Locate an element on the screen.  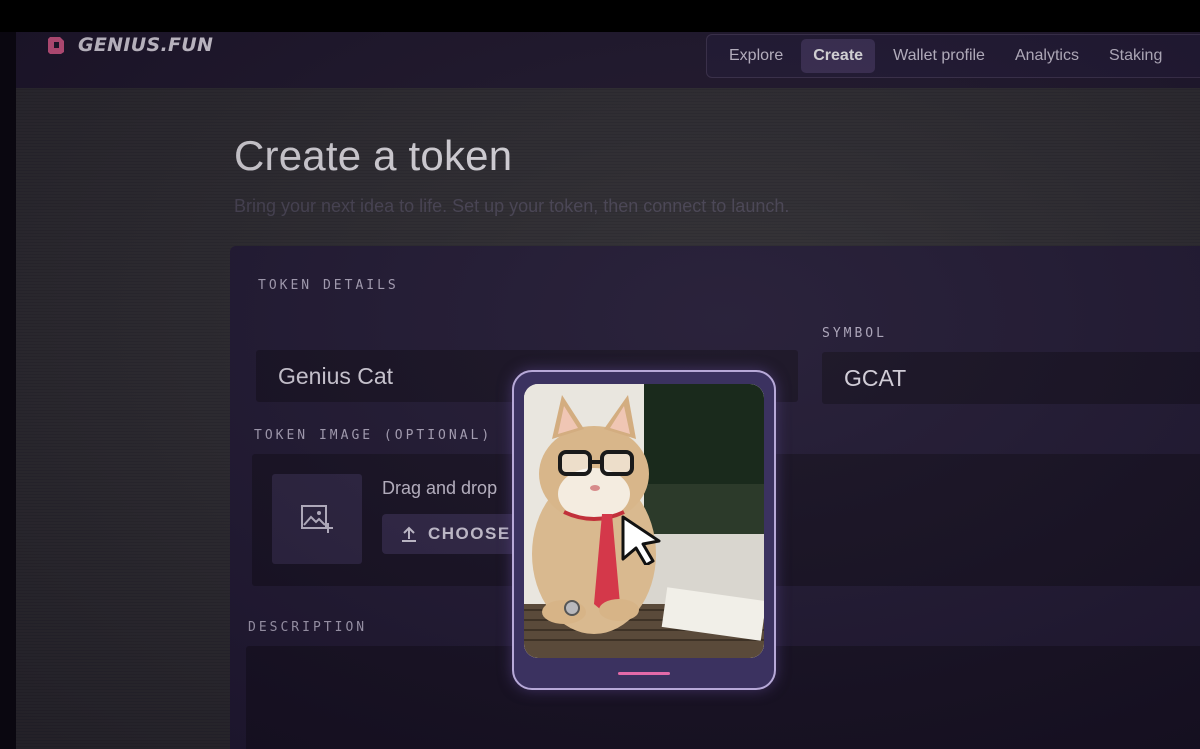
symbol-label: SYMBOL is located at coordinates (854, 333).